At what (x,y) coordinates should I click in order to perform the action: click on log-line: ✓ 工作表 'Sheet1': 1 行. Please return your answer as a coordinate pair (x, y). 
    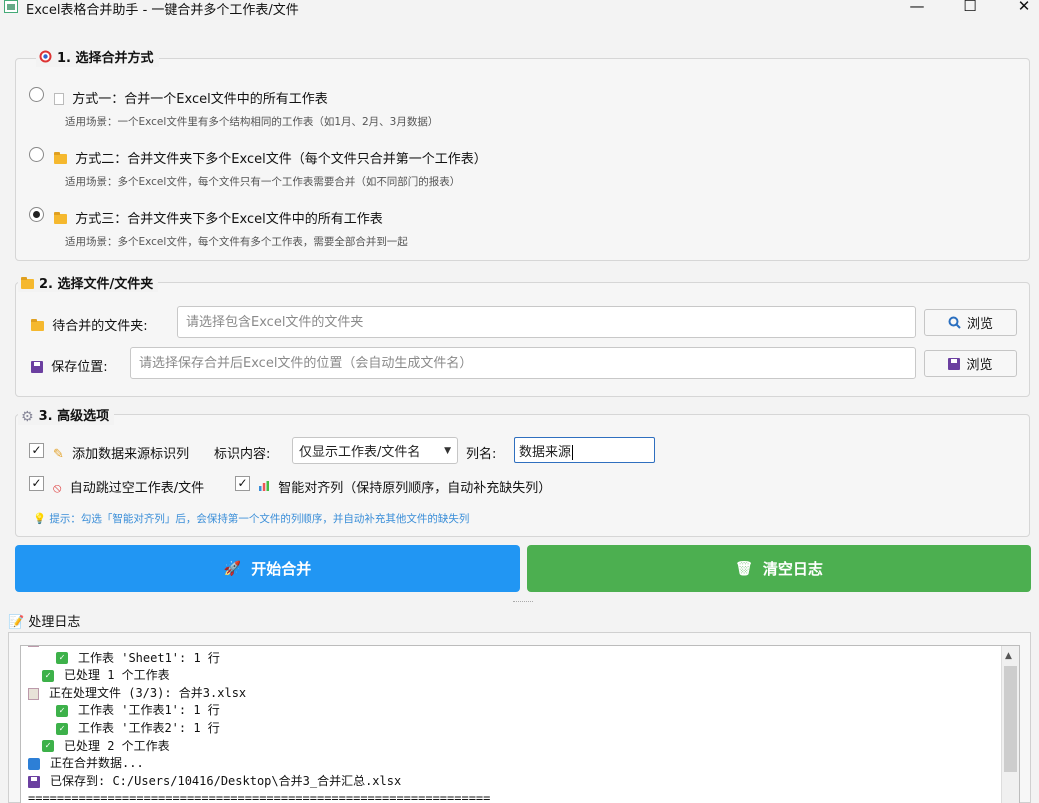
    Looking at the image, I should click on (511, 659).